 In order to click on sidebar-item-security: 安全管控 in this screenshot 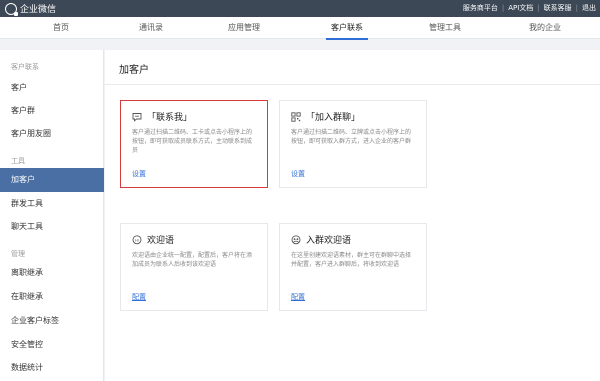, I will do `click(52, 345)`.